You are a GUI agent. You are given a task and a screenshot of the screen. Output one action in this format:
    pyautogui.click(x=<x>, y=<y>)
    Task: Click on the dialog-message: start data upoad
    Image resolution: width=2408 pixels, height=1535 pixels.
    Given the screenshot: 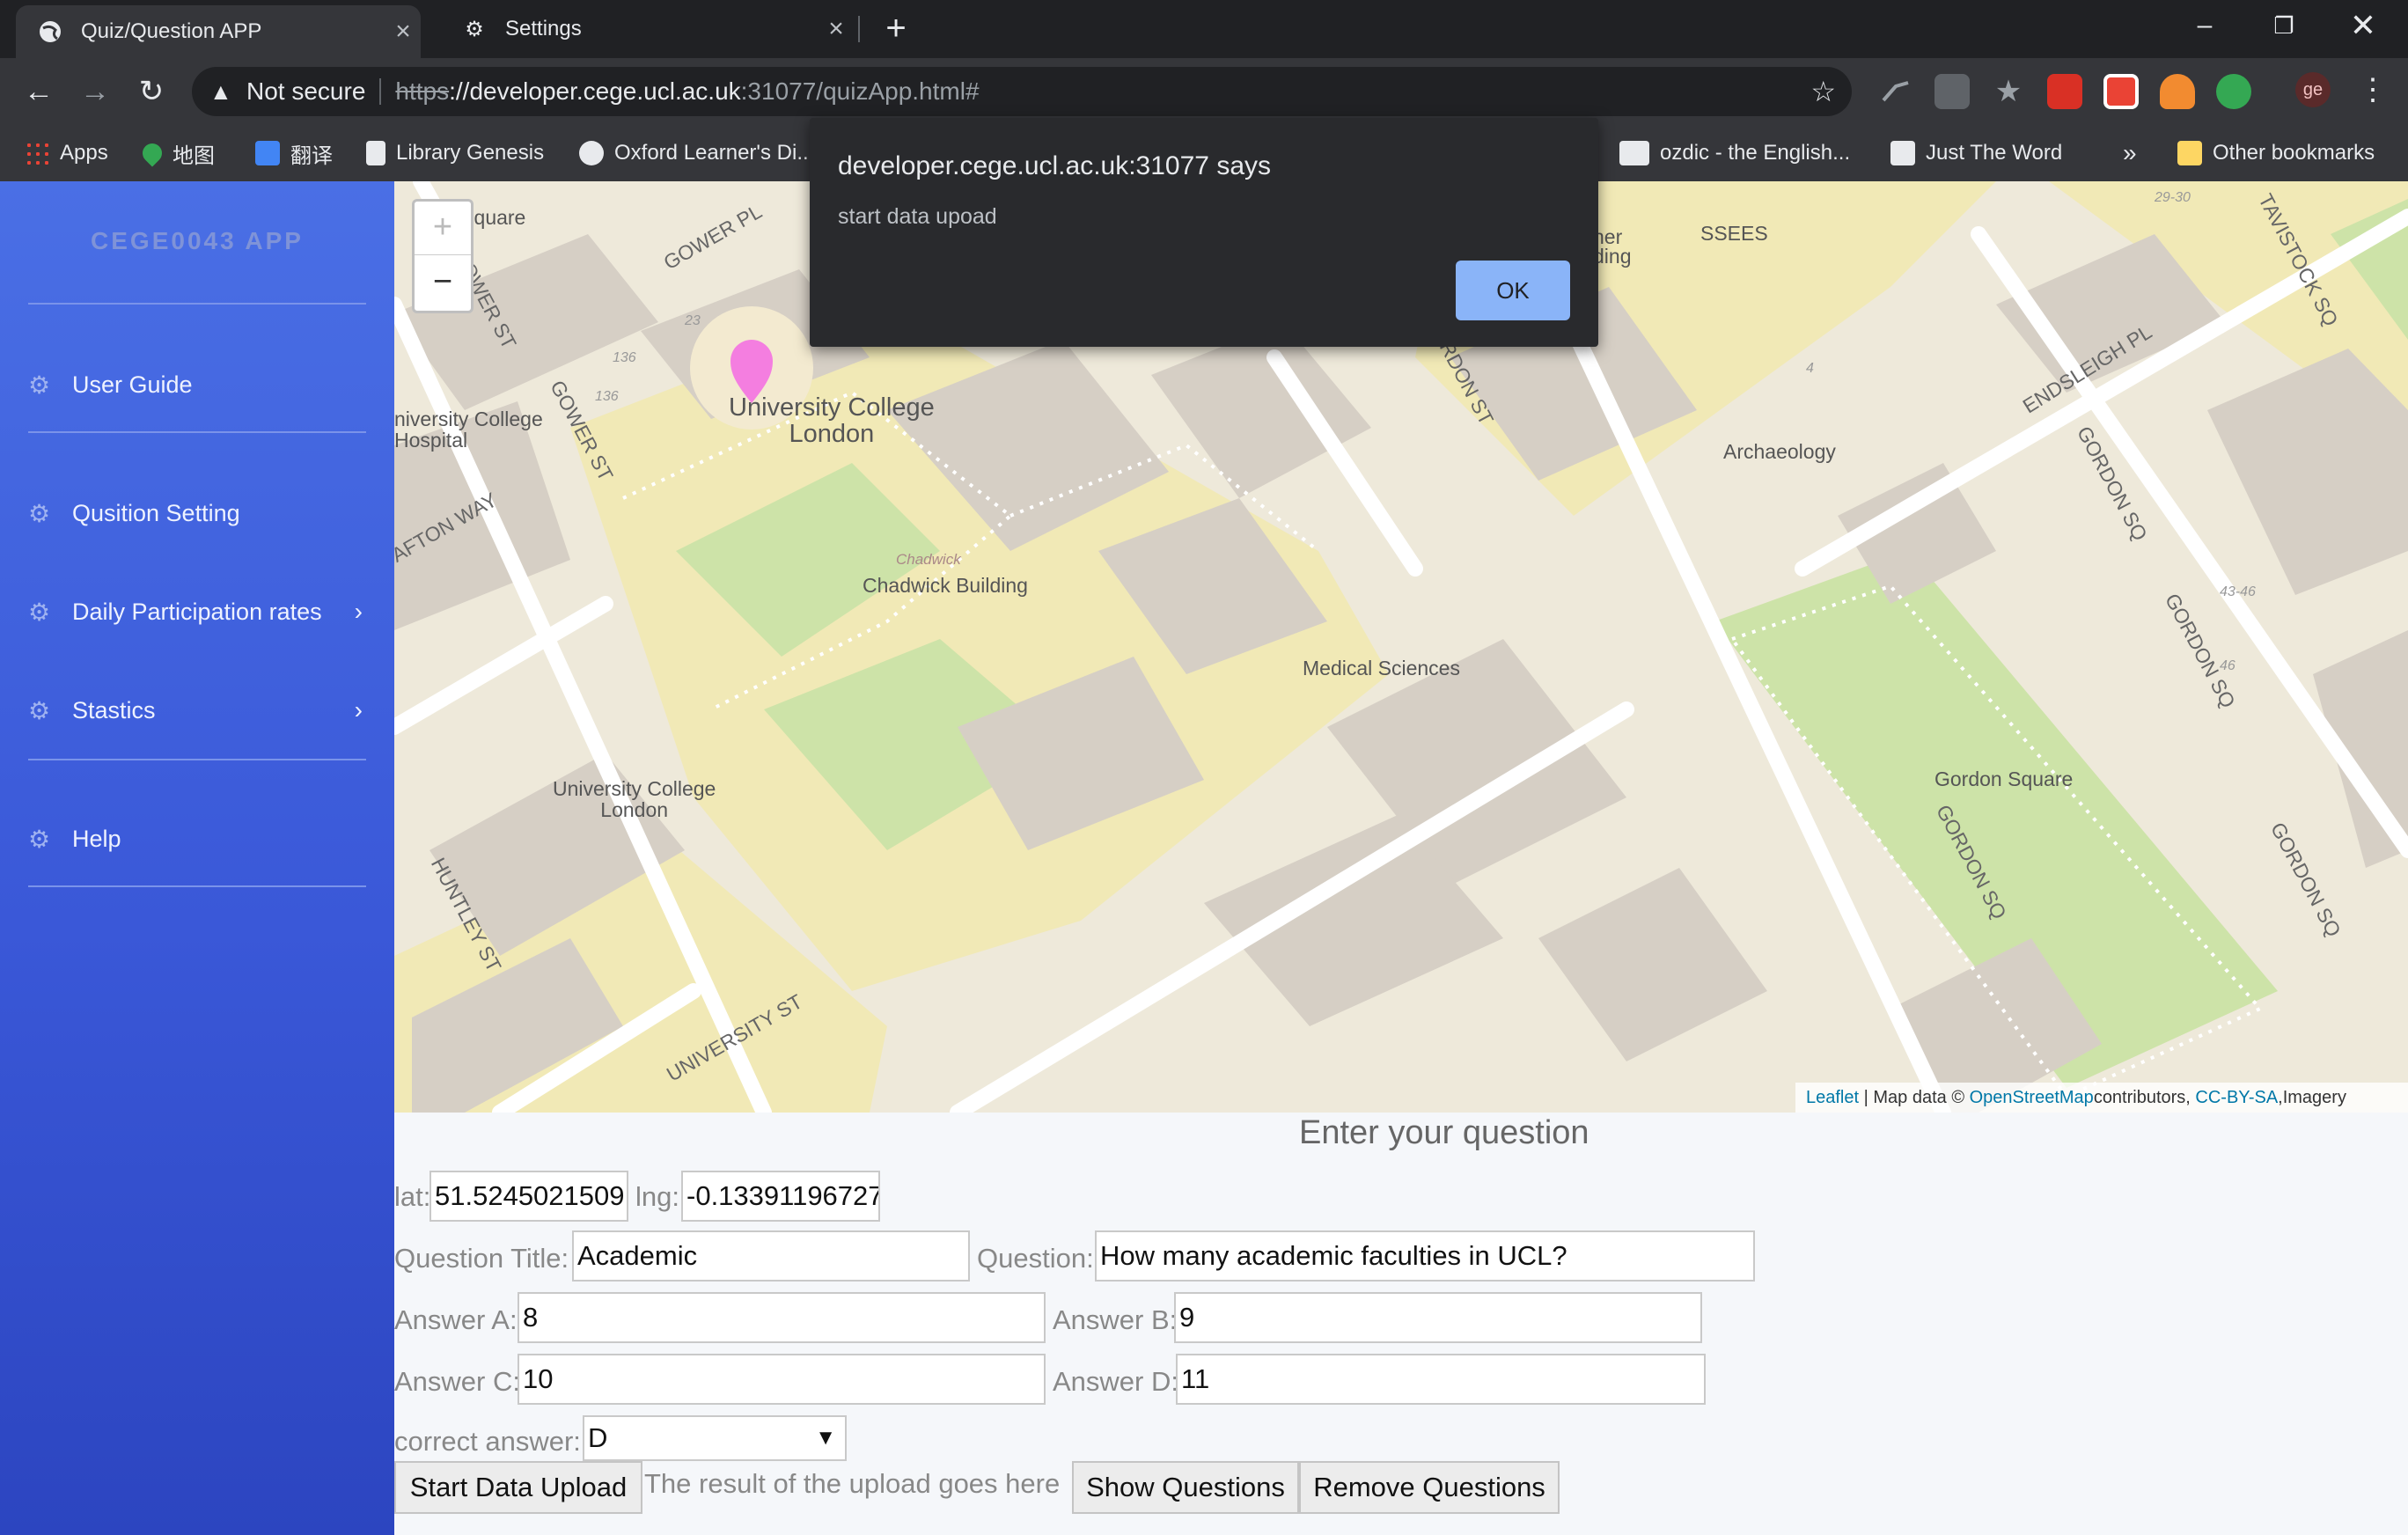 What is the action you would take?
    pyautogui.click(x=917, y=216)
    